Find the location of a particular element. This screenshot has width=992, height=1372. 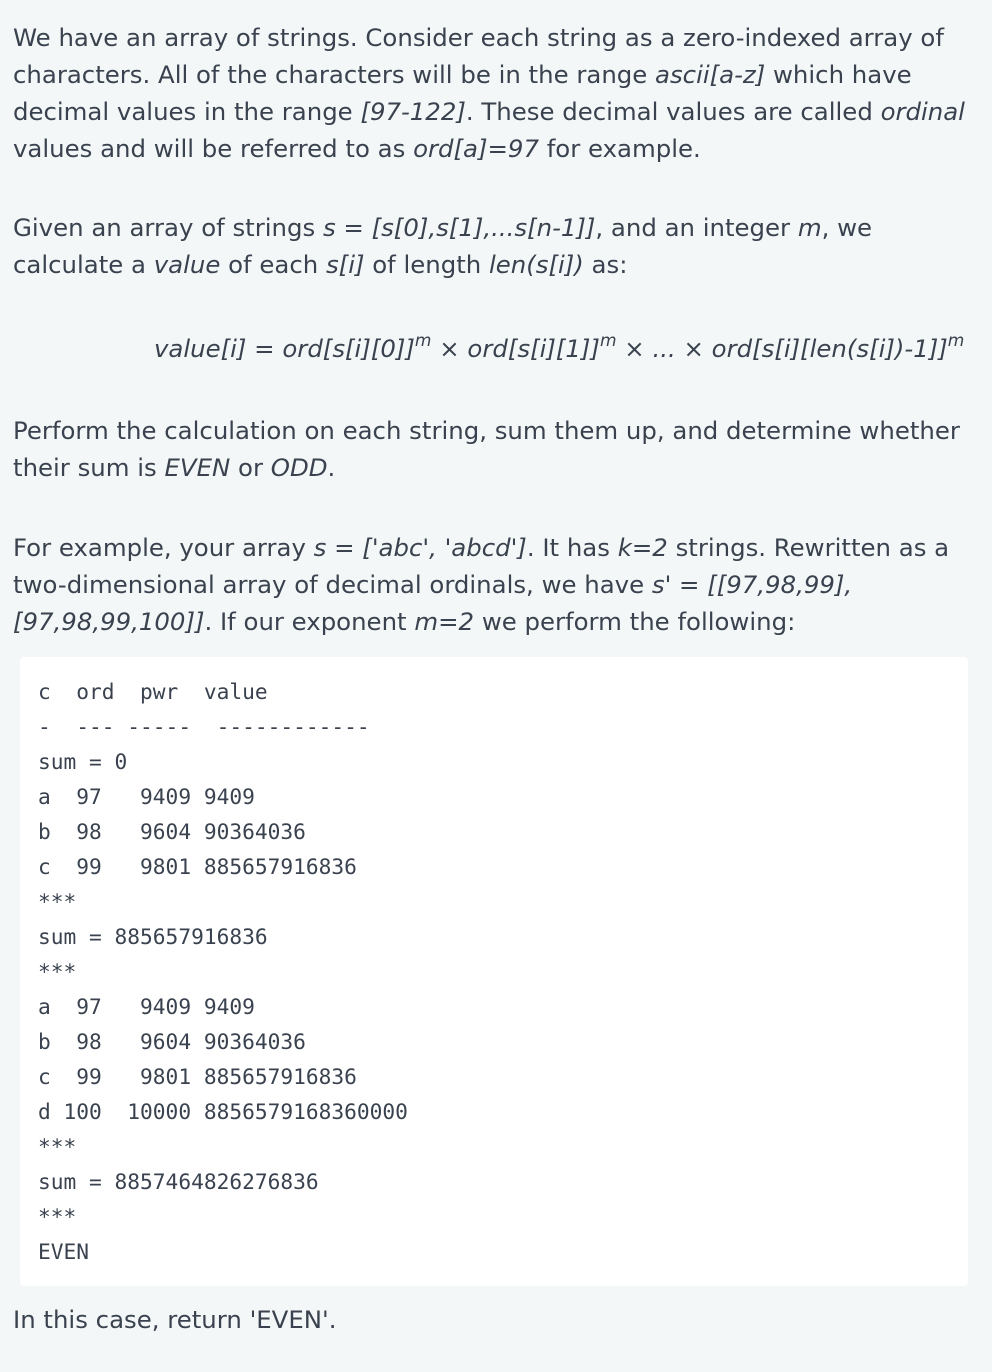

text-segment: . If our exponent is located at coordinates (309, 621).